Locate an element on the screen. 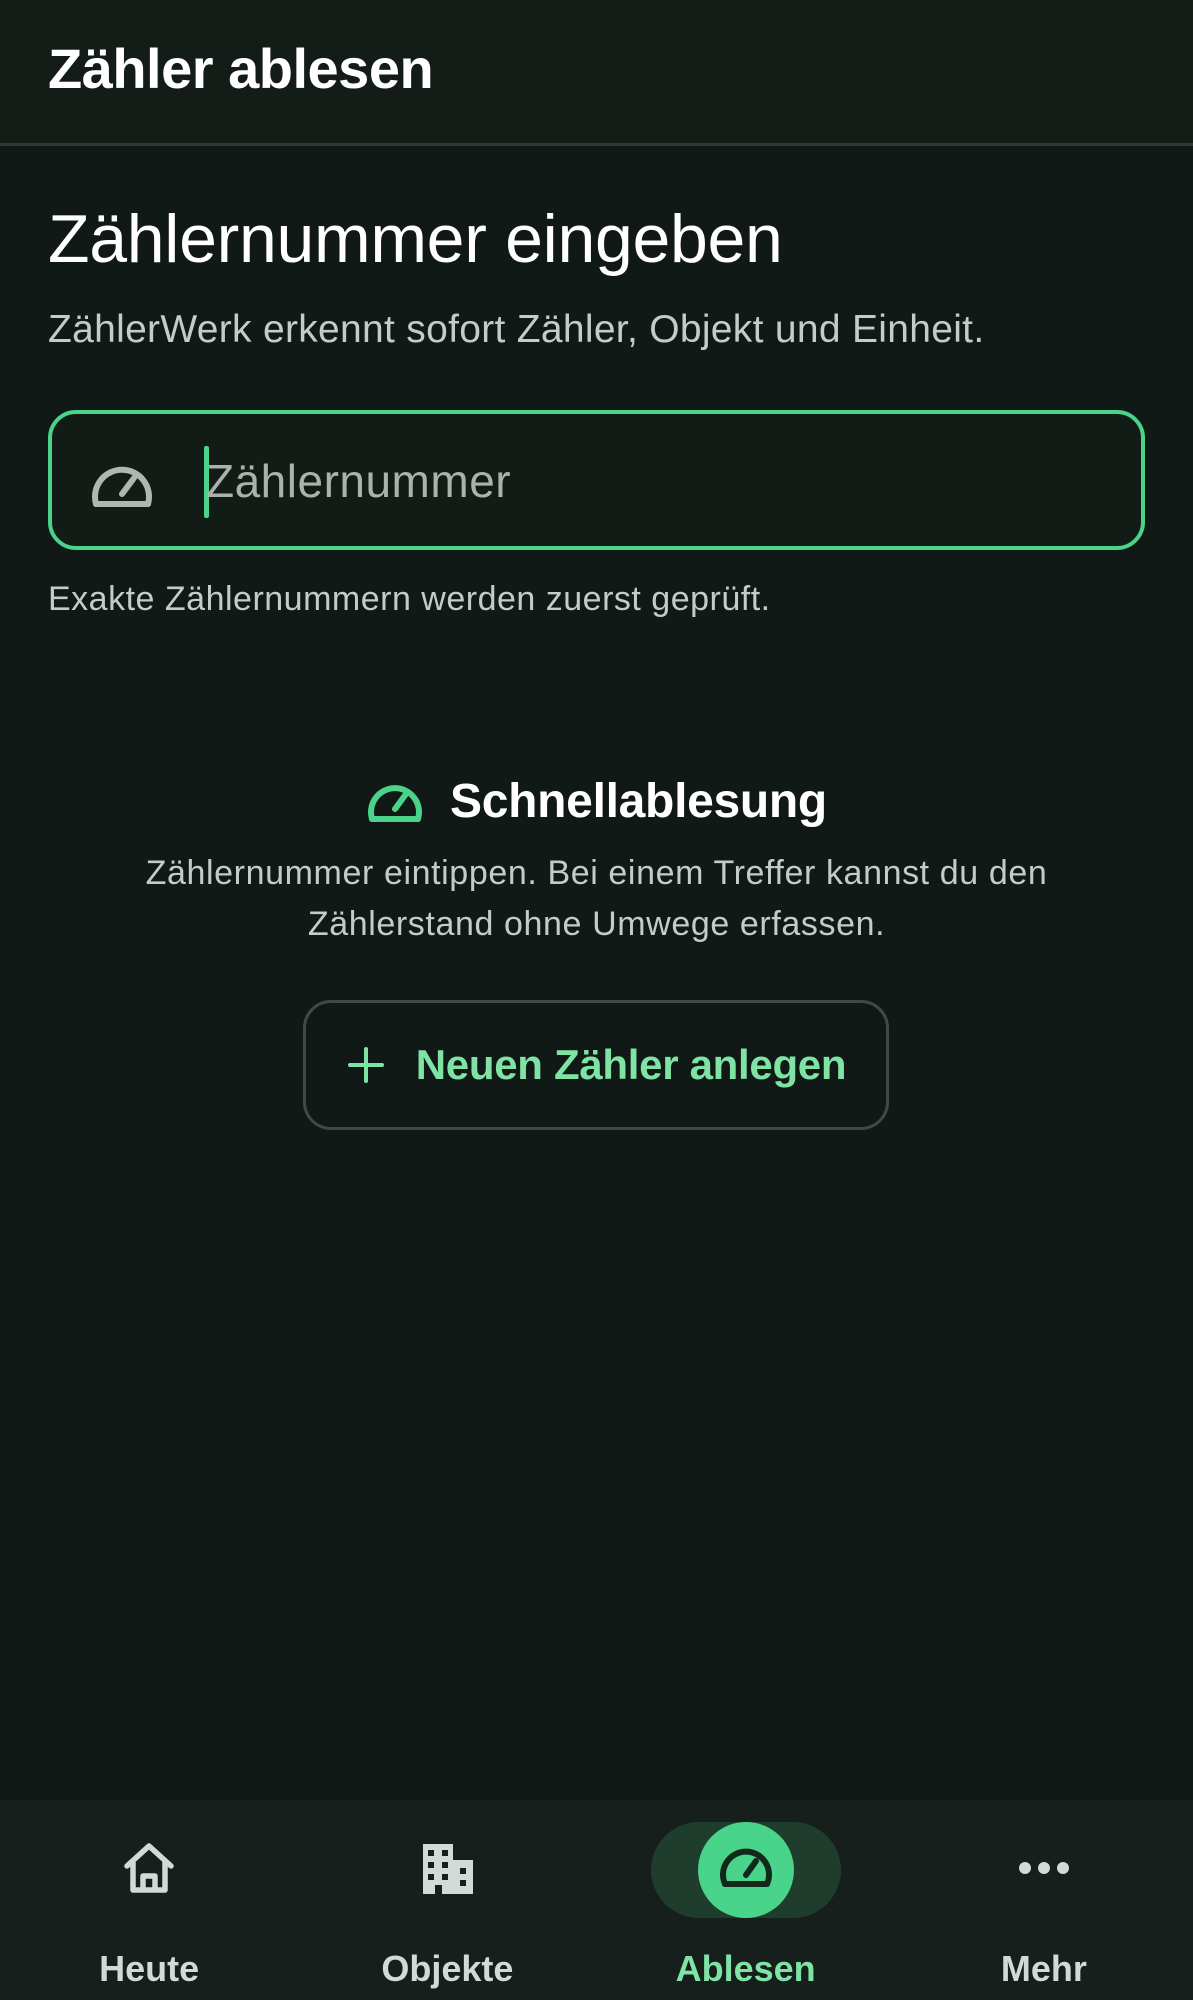 The image size is (1193, 2000). nav-label-mehr: Mehr is located at coordinates (1043, 1968).